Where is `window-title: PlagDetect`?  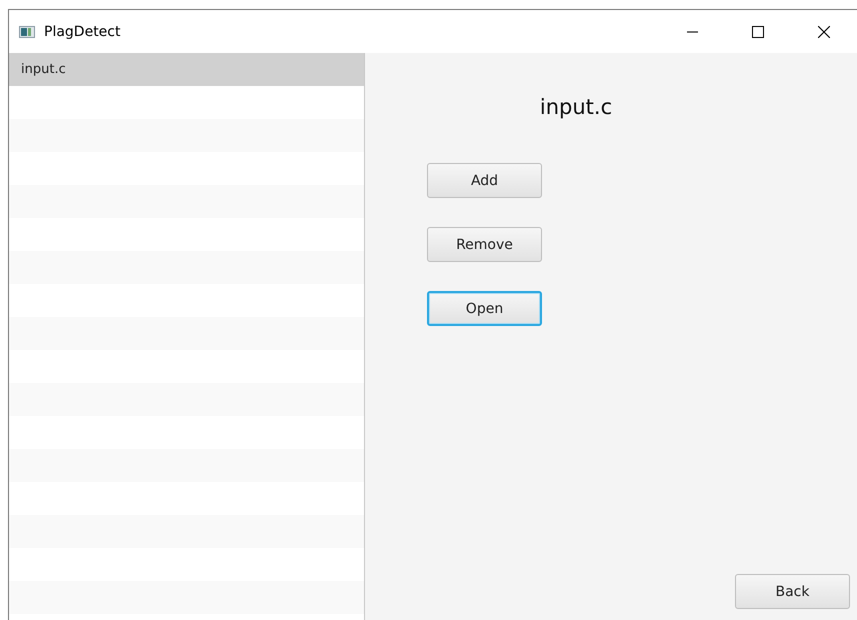 window-title: PlagDetect is located at coordinates (82, 32).